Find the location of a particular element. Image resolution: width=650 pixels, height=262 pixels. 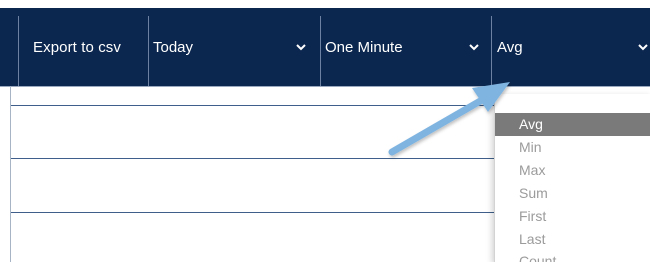

export-csv-label: Export to csv is located at coordinates (77, 47).